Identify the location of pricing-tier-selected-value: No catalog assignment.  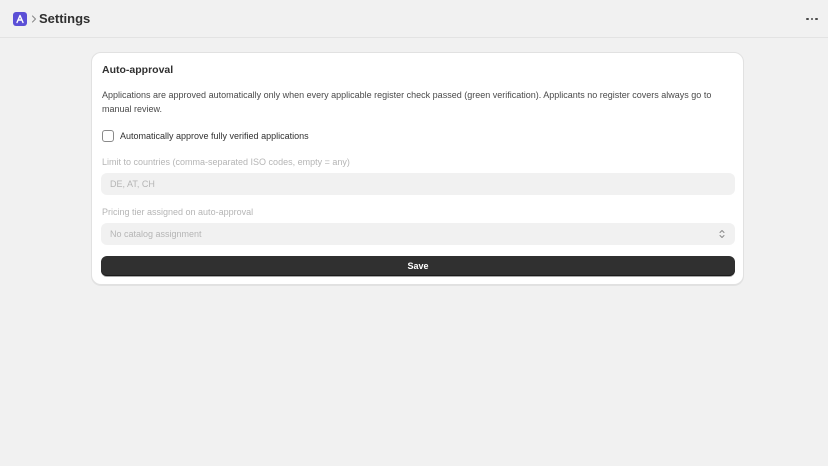
(156, 234).